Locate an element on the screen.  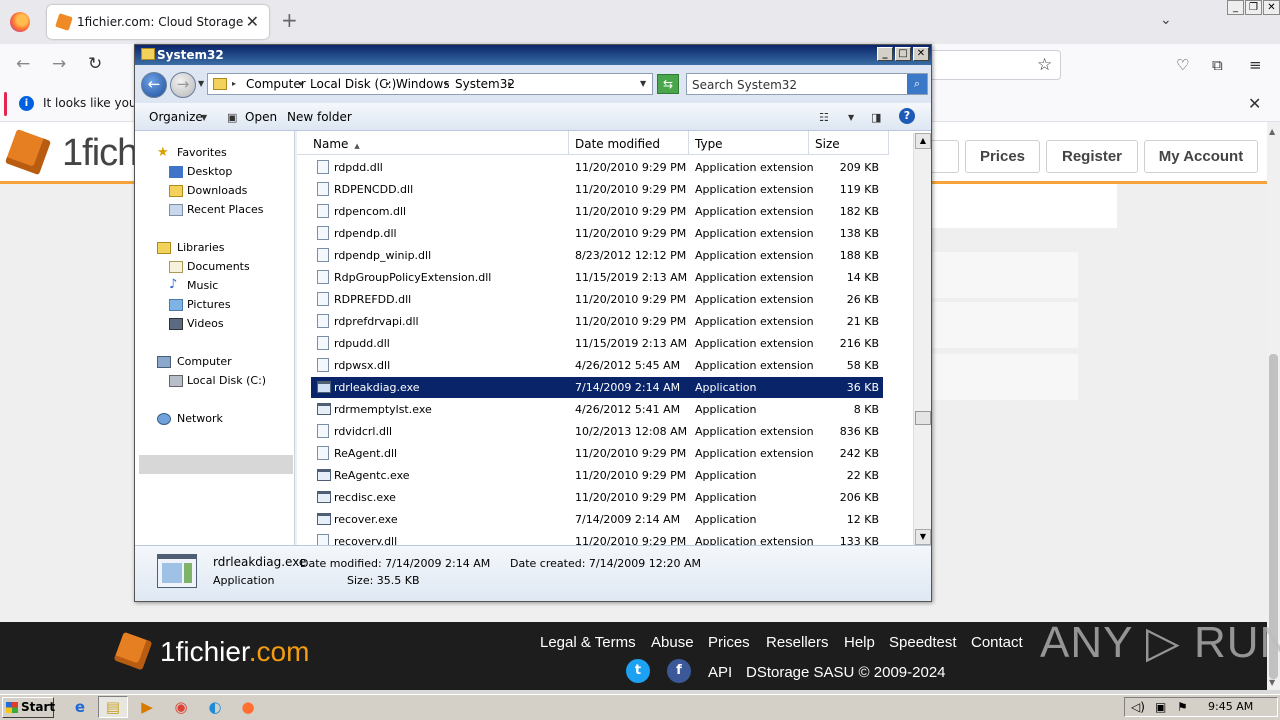
nav-network: Network is located at coordinates (200, 418).